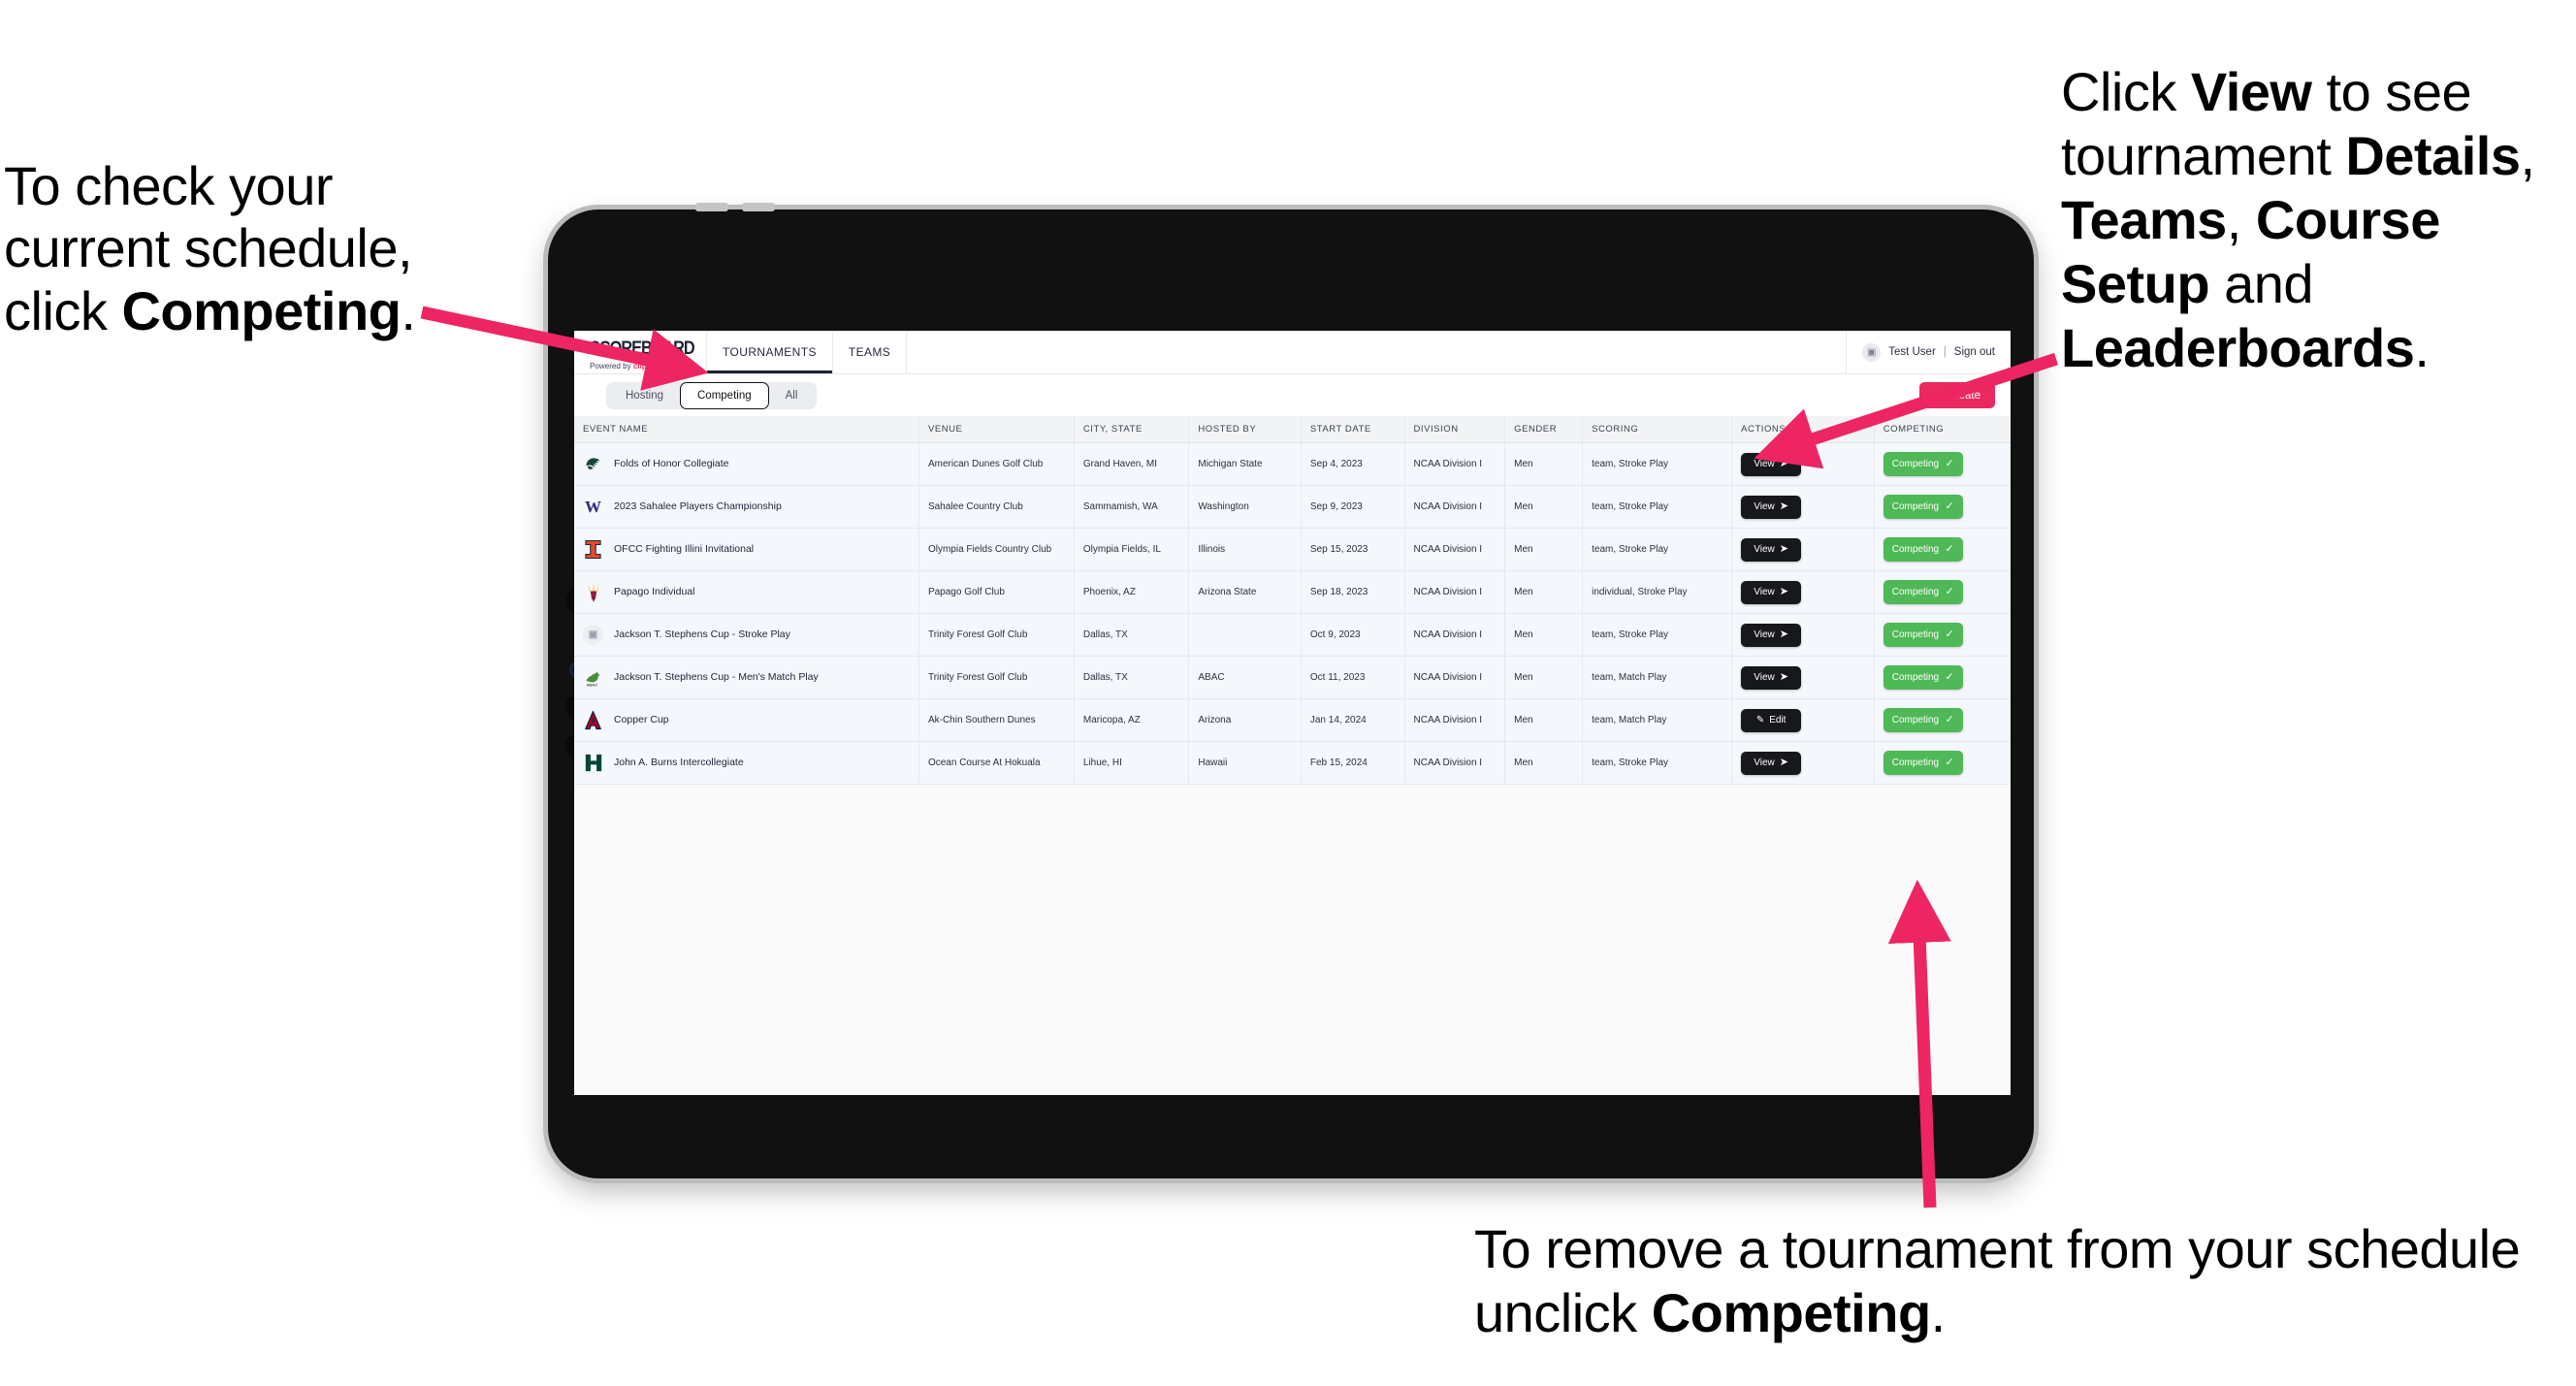 This screenshot has height=1386, width=2576. What do you see at coordinates (1771, 720) in the screenshot?
I see `edit-button: ✎ Edit` at bounding box center [1771, 720].